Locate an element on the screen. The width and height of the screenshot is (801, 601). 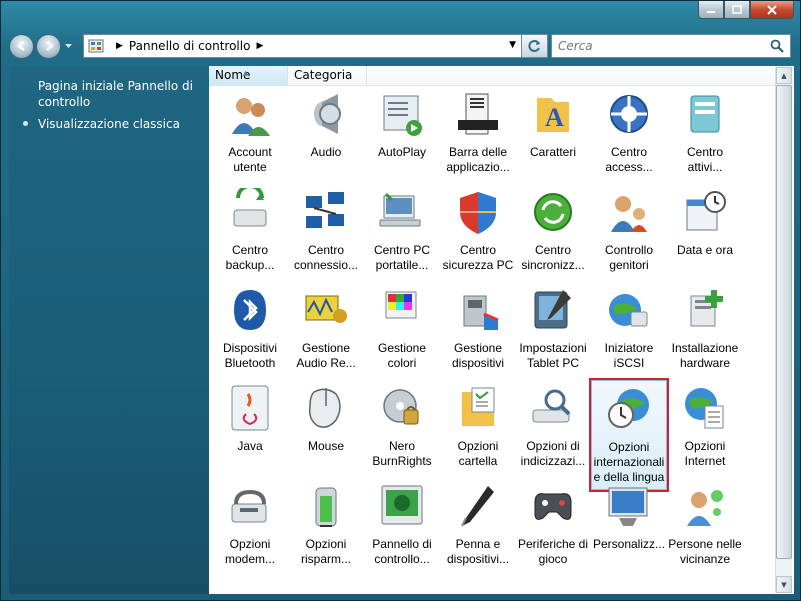
cp-item-autoplay: AutoPlay is located at coordinates (402, 125).